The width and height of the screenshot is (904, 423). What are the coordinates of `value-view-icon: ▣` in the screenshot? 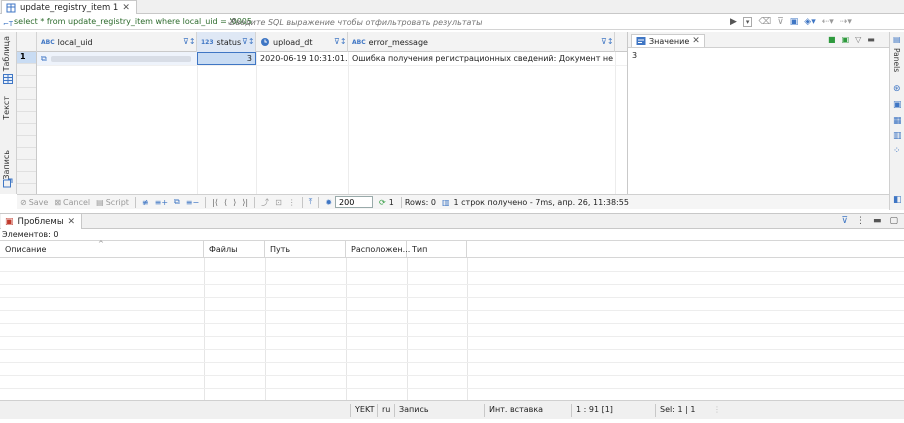 It's located at (897, 105).